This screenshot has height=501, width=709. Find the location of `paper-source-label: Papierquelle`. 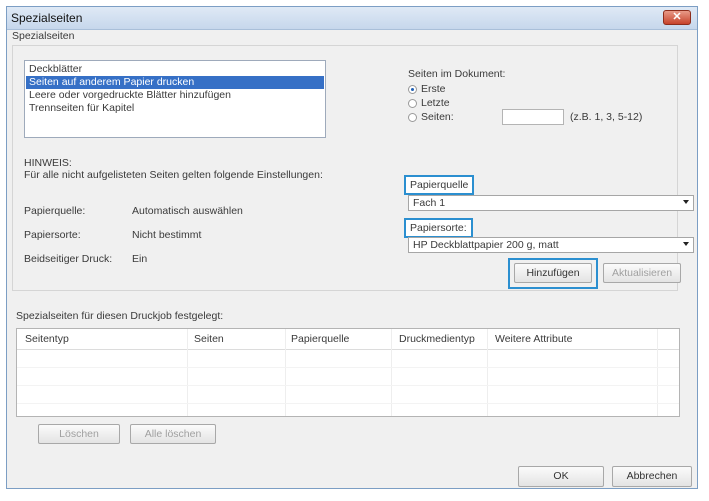

paper-source-label: Papierquelle is located at coordinates (439, 185).